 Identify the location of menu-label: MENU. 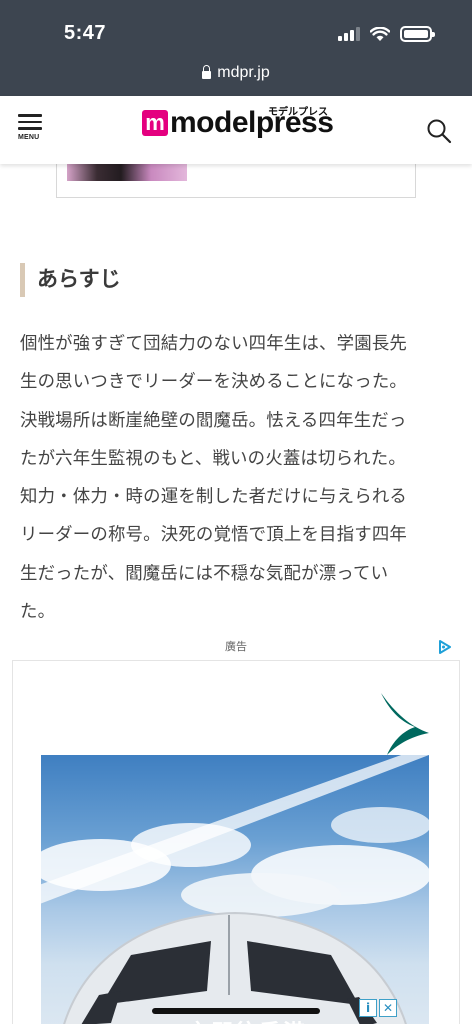
(29, 137).